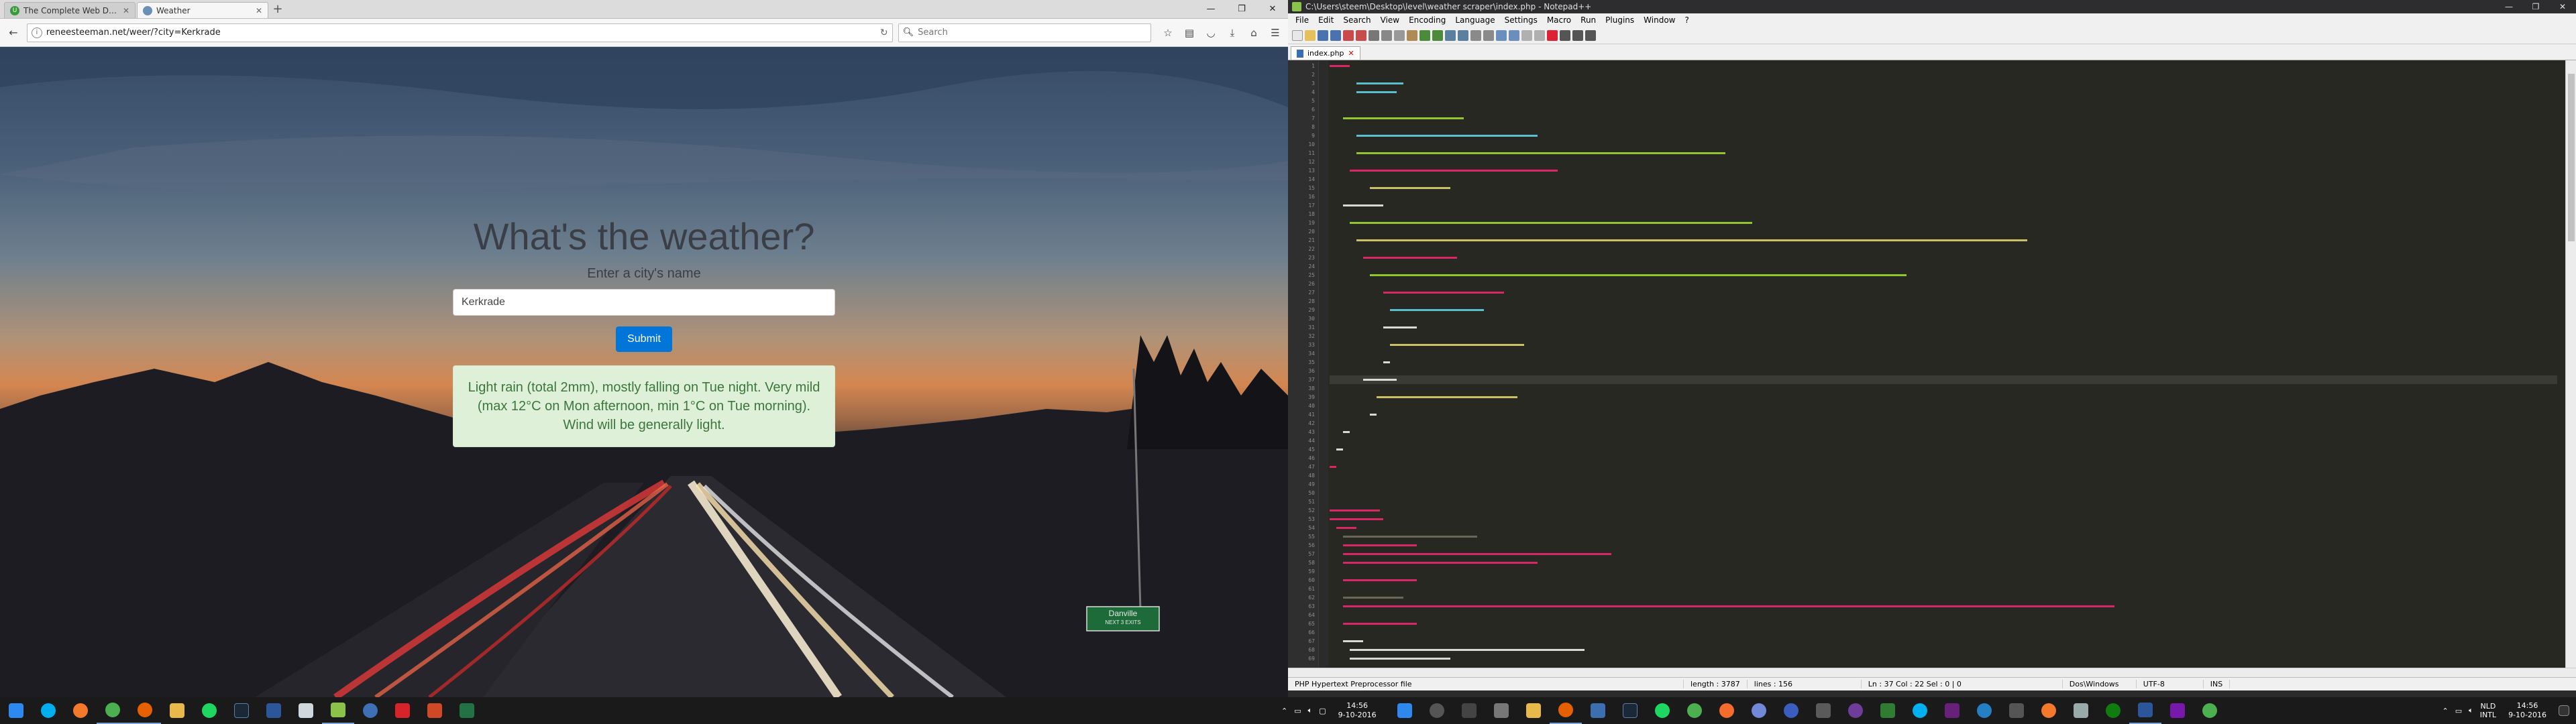 The height and width of the screenshot is (724, 2576). Describe the element at coordinates (209, 710) in the screenshot. I see `spotify-app` at that location.